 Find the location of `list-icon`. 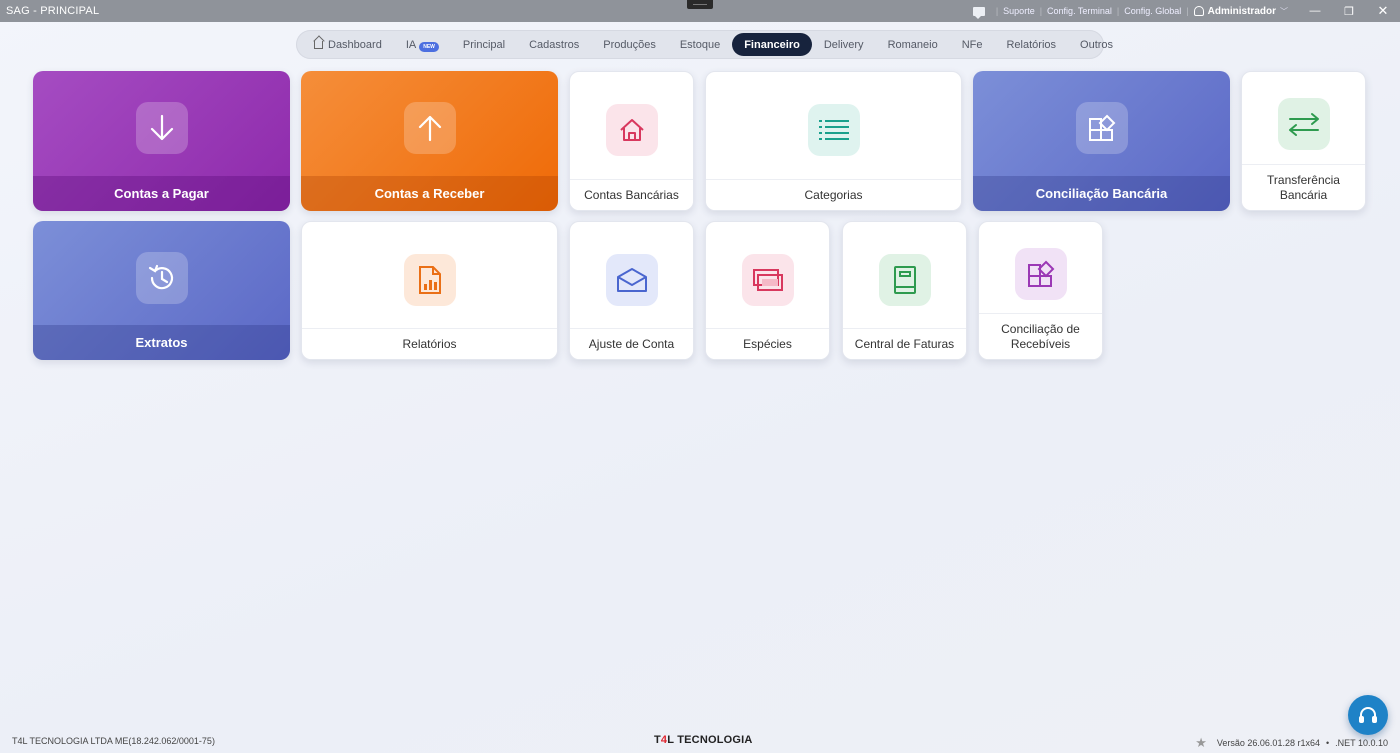

list-icon is located at coordinates (833, 130).